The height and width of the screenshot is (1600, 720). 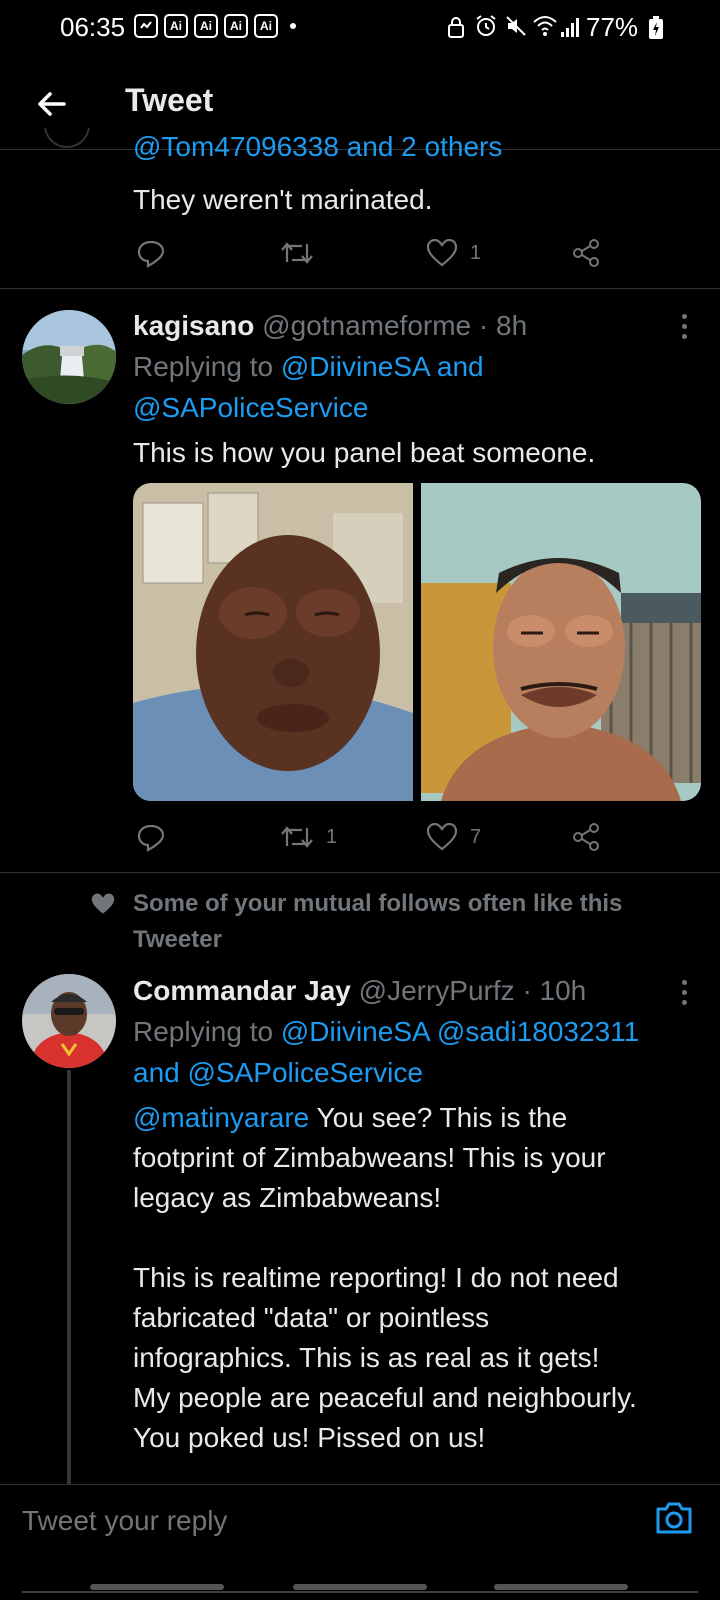 I want to click on reply-input-underline, so click(x=360, y=1592).